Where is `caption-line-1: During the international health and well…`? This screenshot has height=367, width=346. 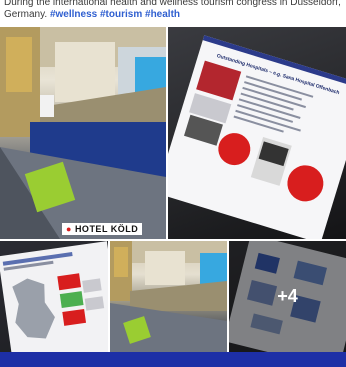 caption-line-1: During the international health and well… is located at coordinates (172, 4).